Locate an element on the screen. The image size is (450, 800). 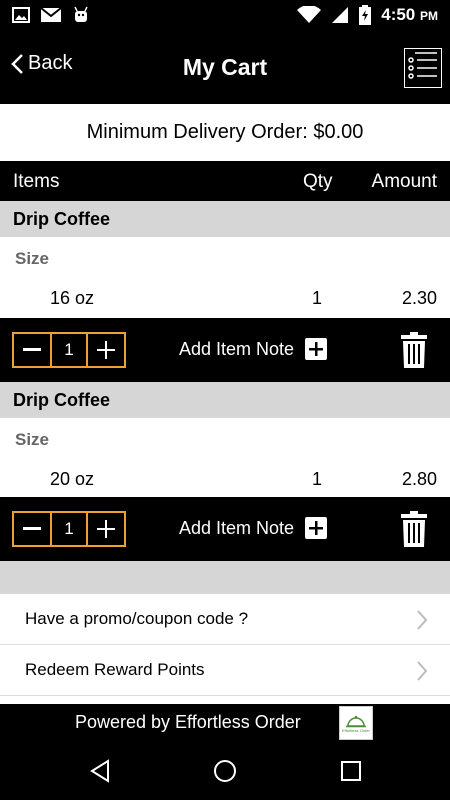
redeem-points-row: Redeem Reward Points is located at coordinates (225, 670).